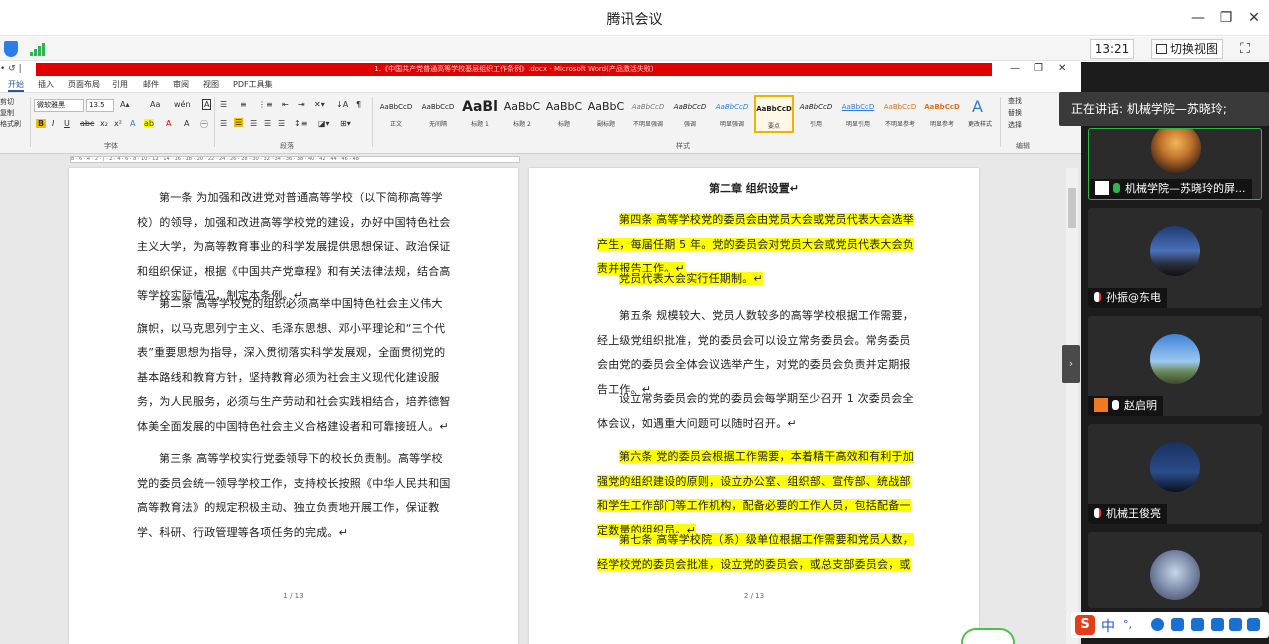 The height and width of the screenshot is (644, 1269). What do you see at coordinates (324, 123) in the screenshot?
I see `shading-icon: ◪▾` at bounding box center [324, 123].